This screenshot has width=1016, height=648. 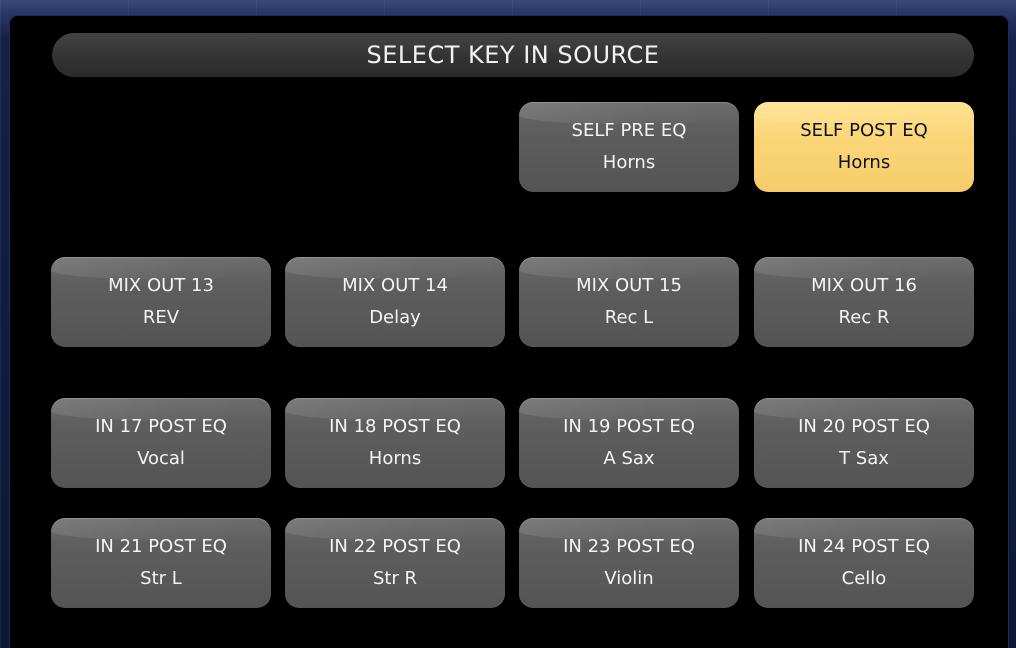 What do you see at coordinates (864, 458) in the screenshot?
I see `button-channel-name: T Sax` at bounding box center [864, 458].